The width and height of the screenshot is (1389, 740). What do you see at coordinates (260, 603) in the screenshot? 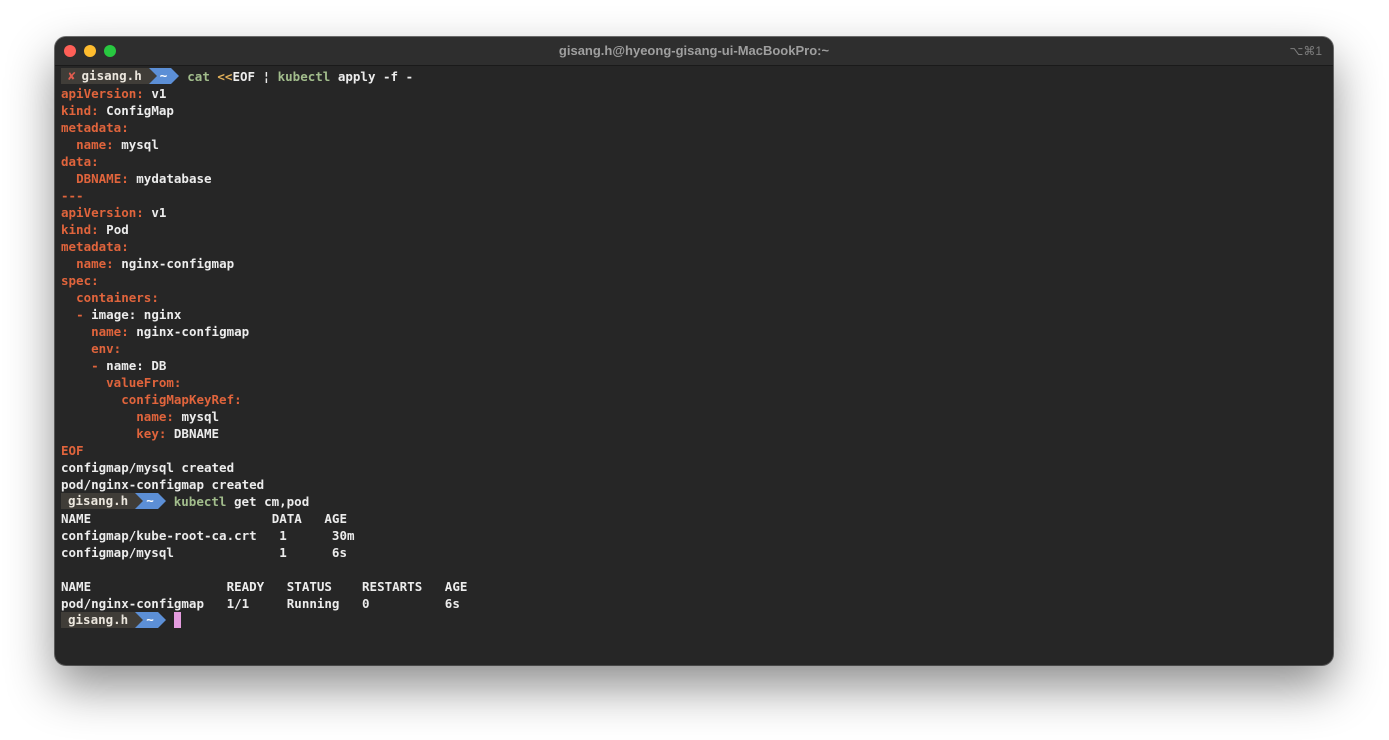
I see `table-row: pod/nginx-configmap 1/1 Running 0 6s` at bounding box center [260, 603].